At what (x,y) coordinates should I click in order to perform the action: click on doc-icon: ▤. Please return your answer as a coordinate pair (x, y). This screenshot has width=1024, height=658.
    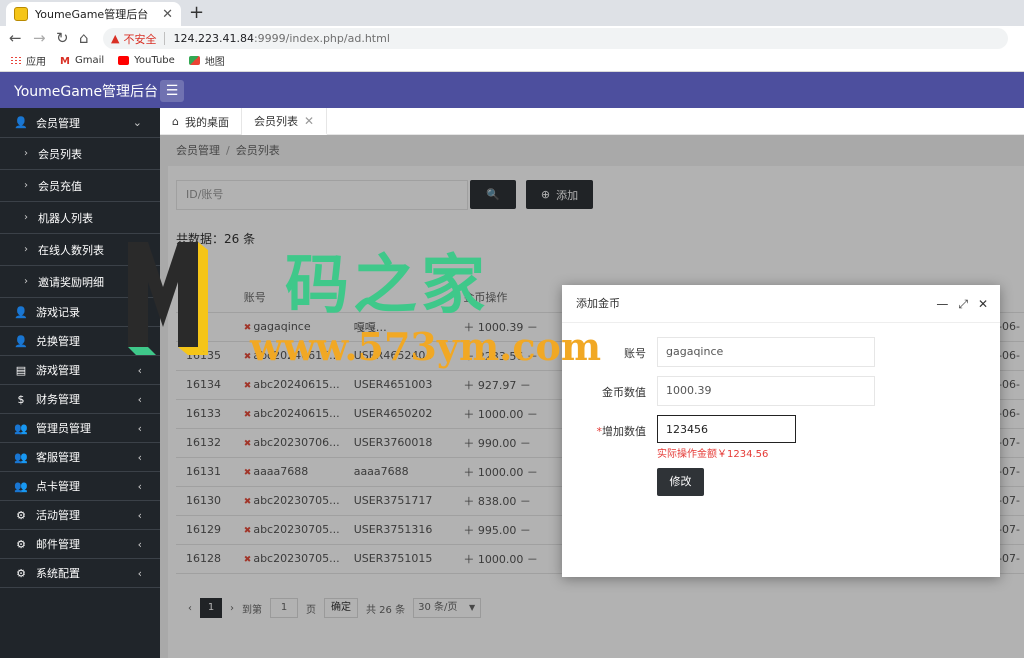
    Looking at the image, I should click on (21, 370).